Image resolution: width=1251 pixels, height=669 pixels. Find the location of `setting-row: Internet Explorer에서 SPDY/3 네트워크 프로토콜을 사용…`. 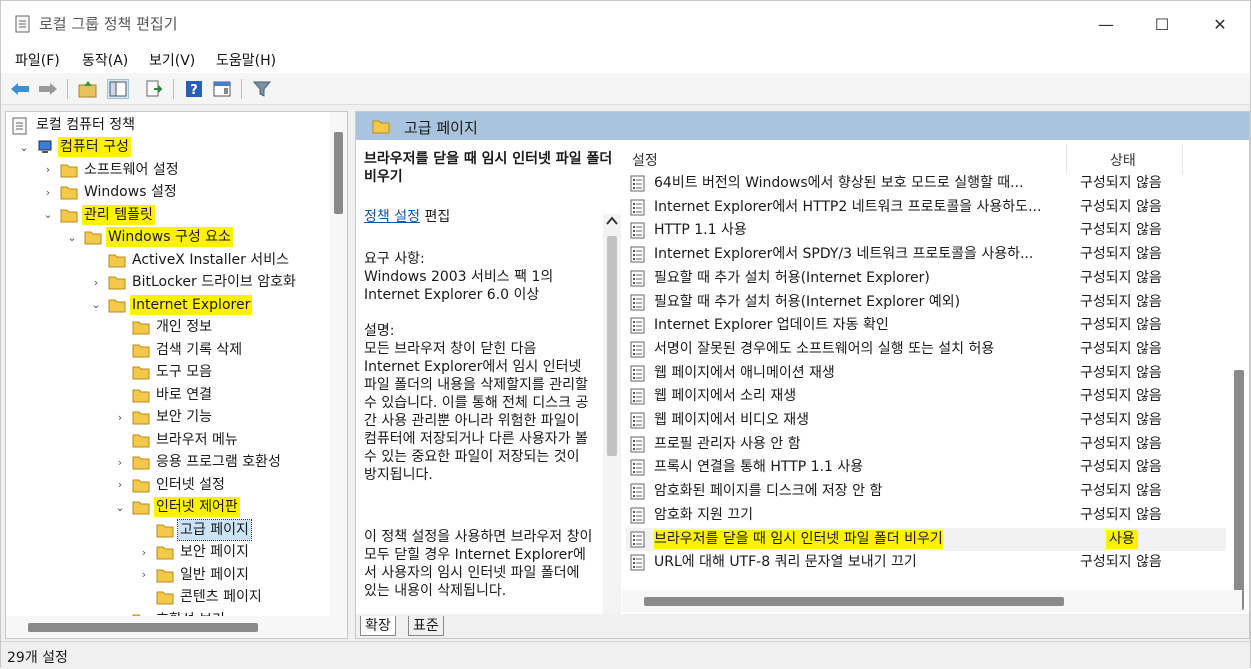

setting-row: Internet Explorer에서 SPDY/3 네트워크 프로토콜을 사용… is located at coordinates (926, 254).